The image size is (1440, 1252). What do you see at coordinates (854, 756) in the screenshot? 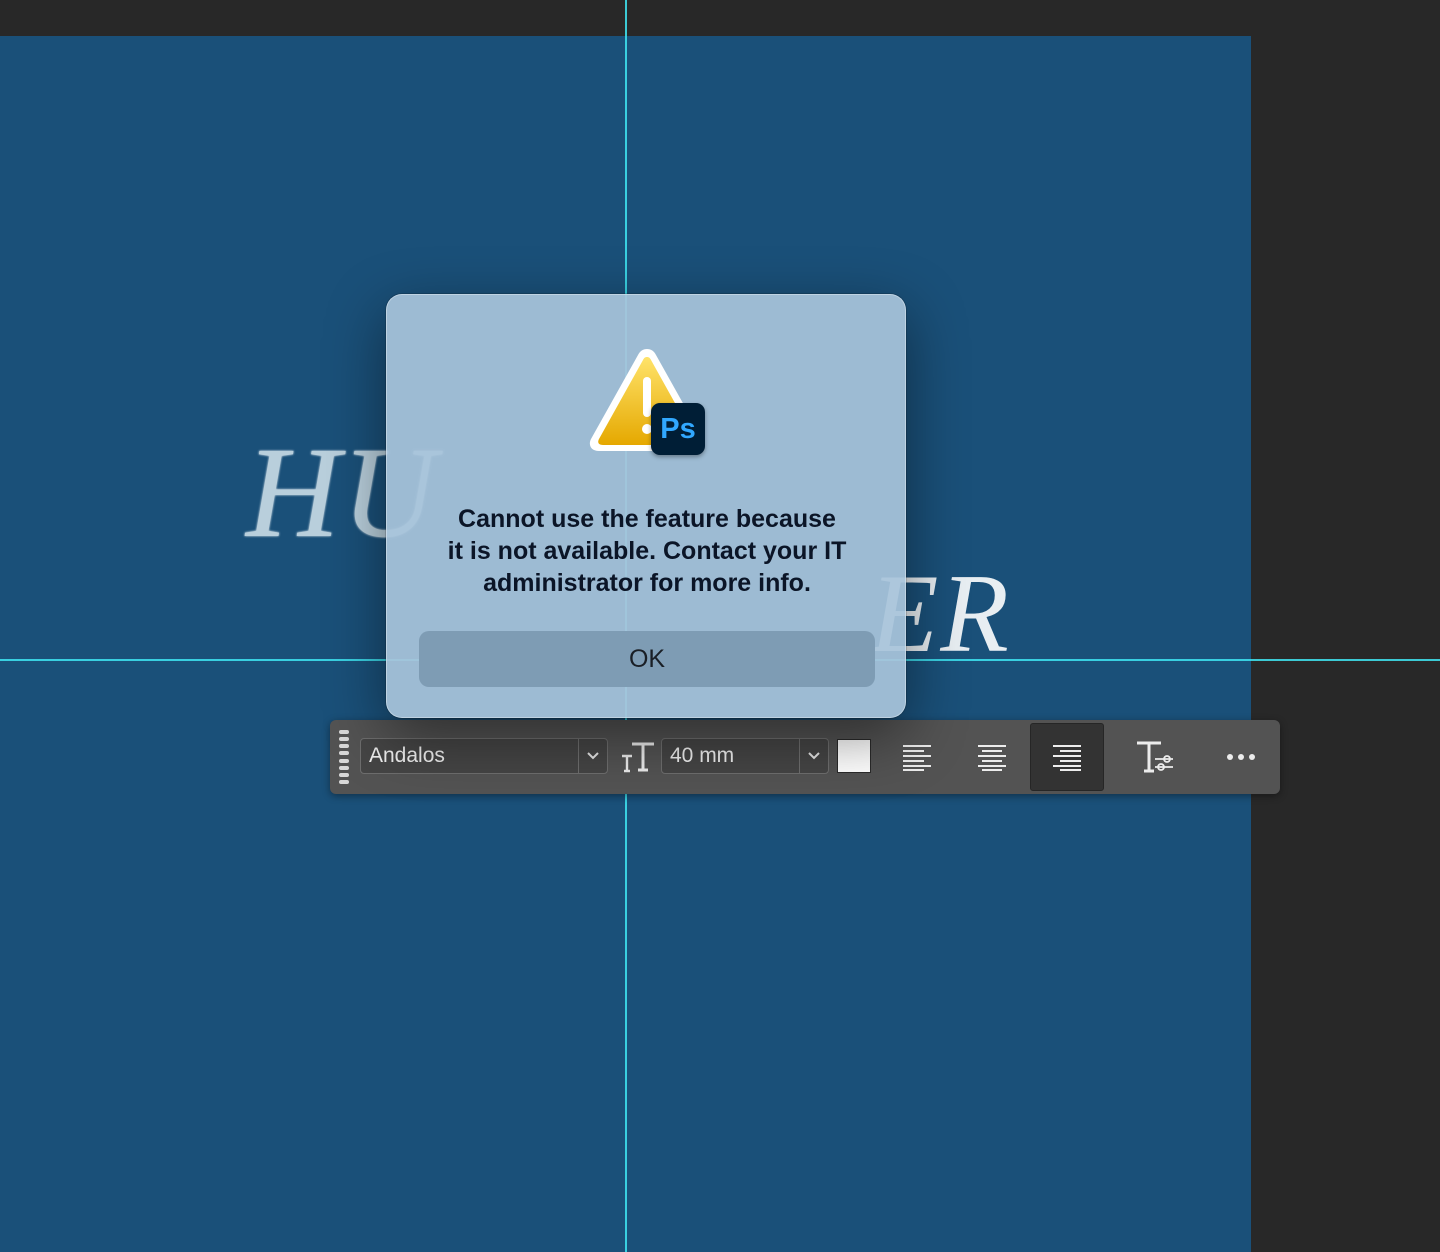
I see `text-color-swatch` at bounding box center [854, 756].